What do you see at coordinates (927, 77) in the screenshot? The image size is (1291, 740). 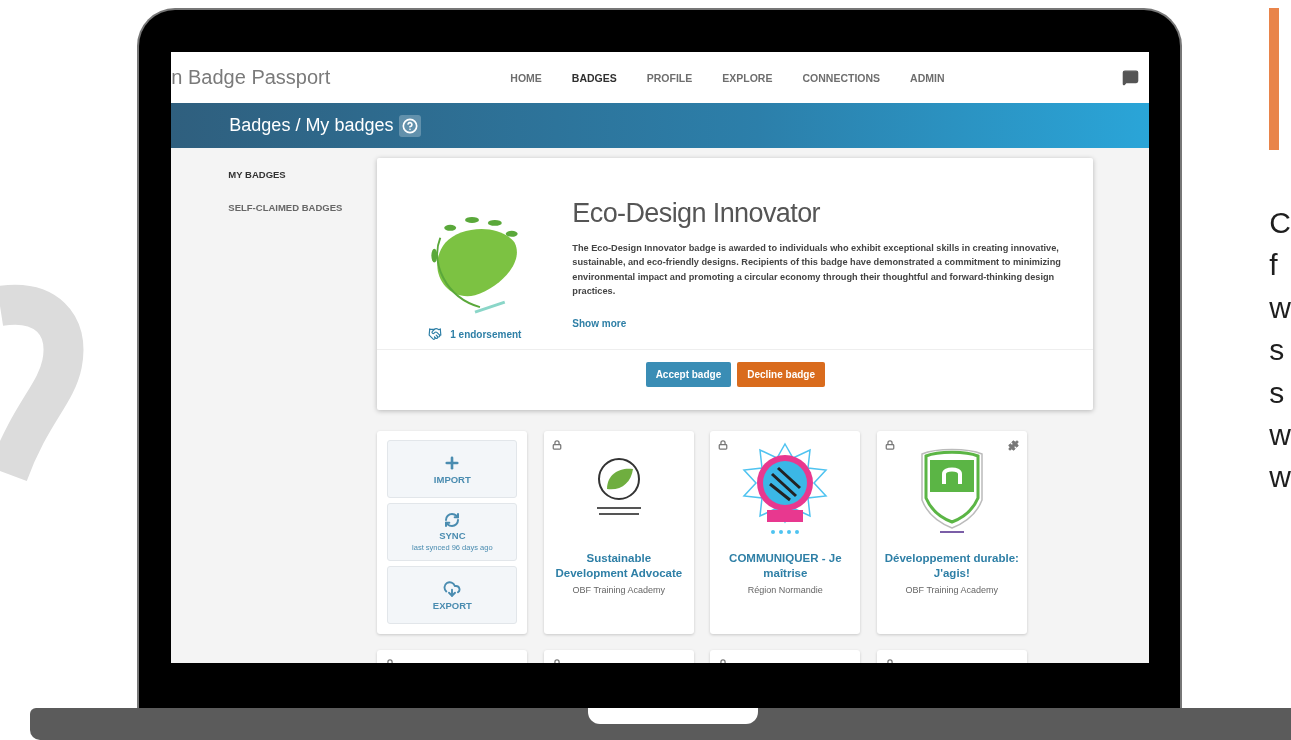 I see `nav-link: ADMIN` at bounding box center [927, 77].